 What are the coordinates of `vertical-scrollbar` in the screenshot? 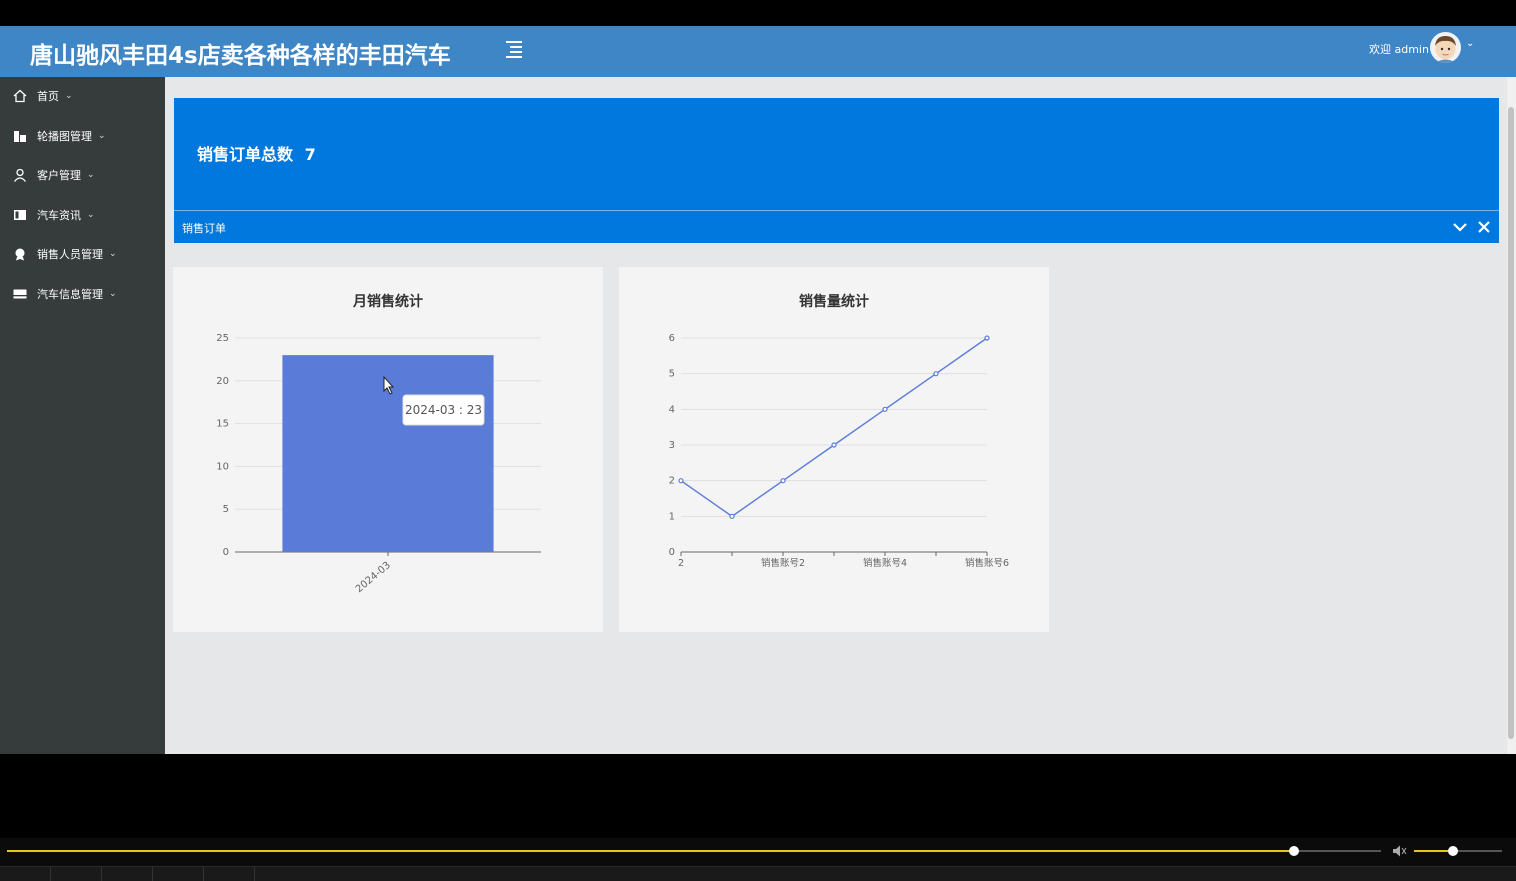 It's located at (1511, 415).